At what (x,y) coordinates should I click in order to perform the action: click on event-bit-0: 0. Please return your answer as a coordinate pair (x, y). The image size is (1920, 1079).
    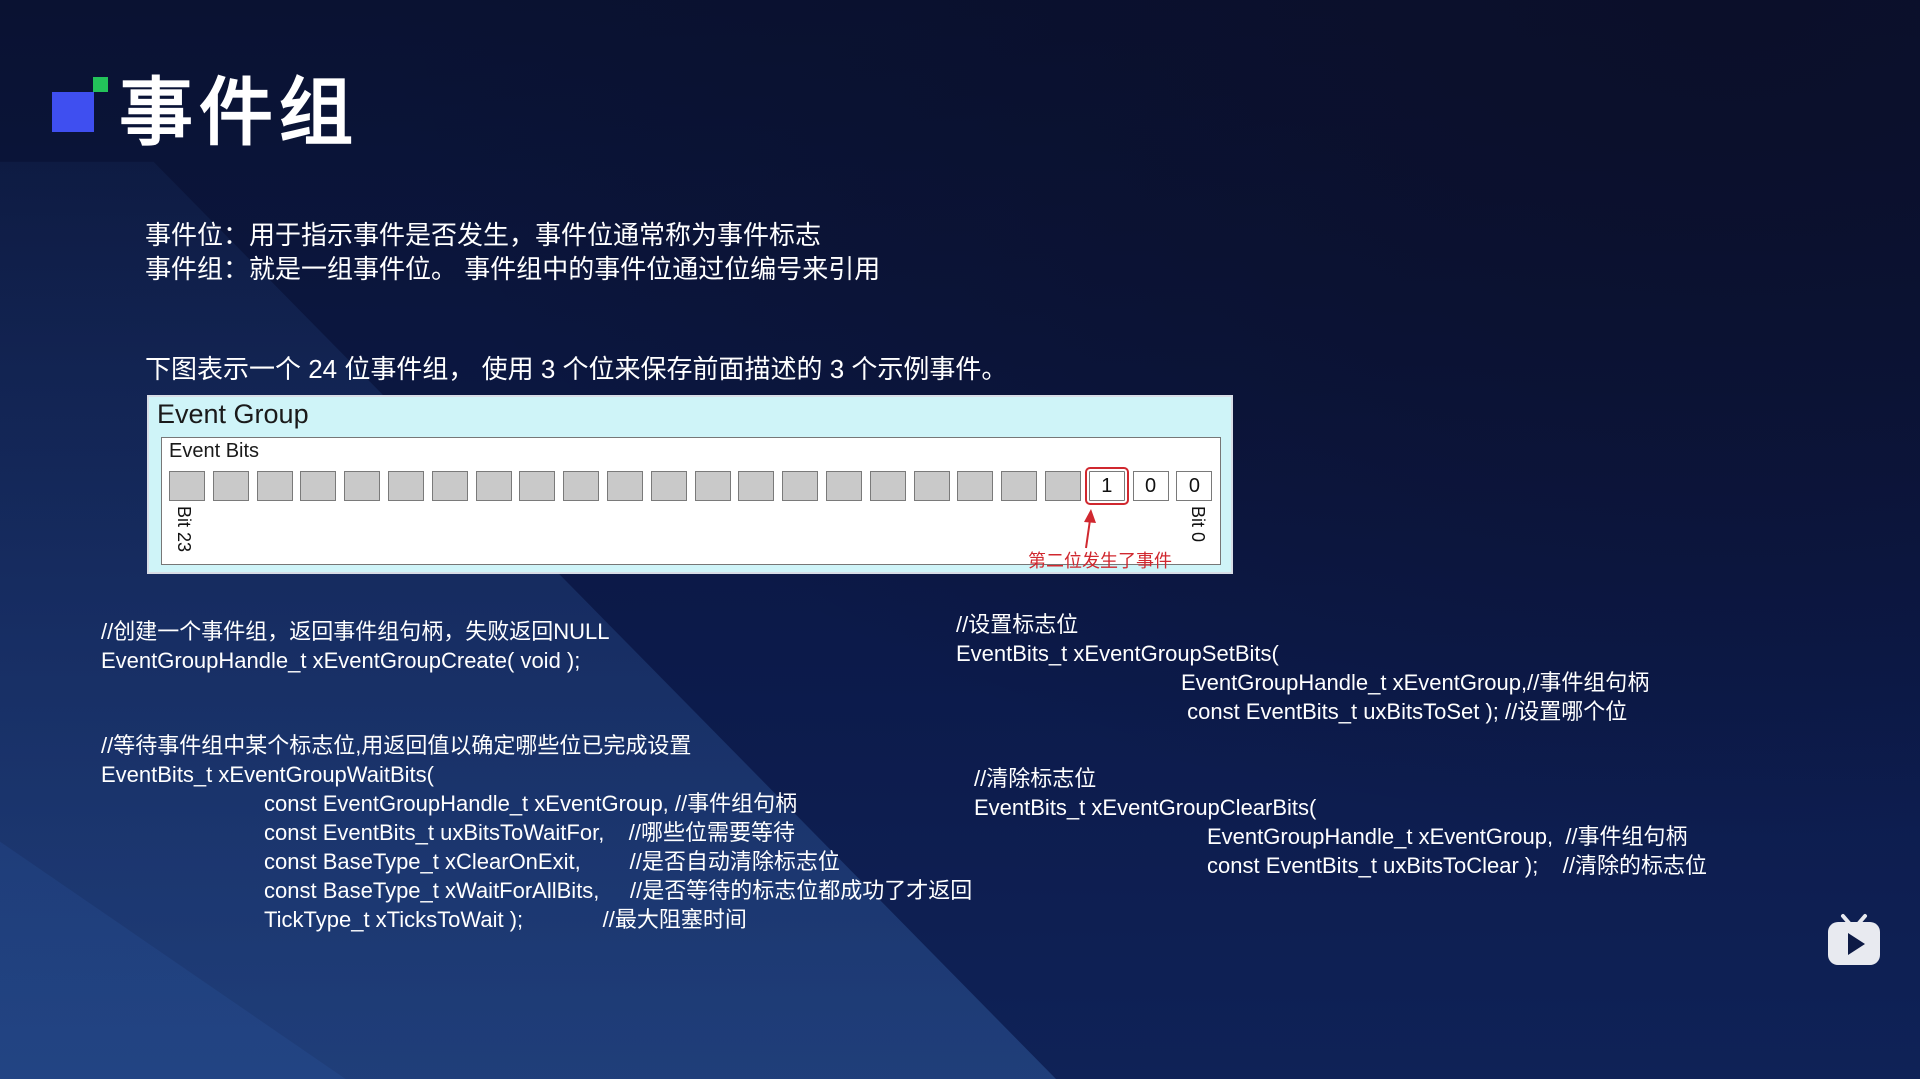
    Looking at the image, I should click on (1194, 486).